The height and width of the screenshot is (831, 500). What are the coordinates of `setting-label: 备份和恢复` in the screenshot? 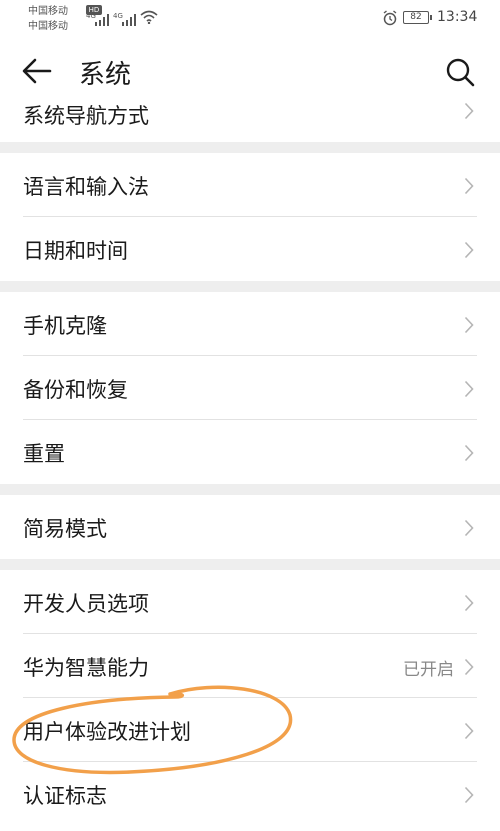 It's located at (75, 390).